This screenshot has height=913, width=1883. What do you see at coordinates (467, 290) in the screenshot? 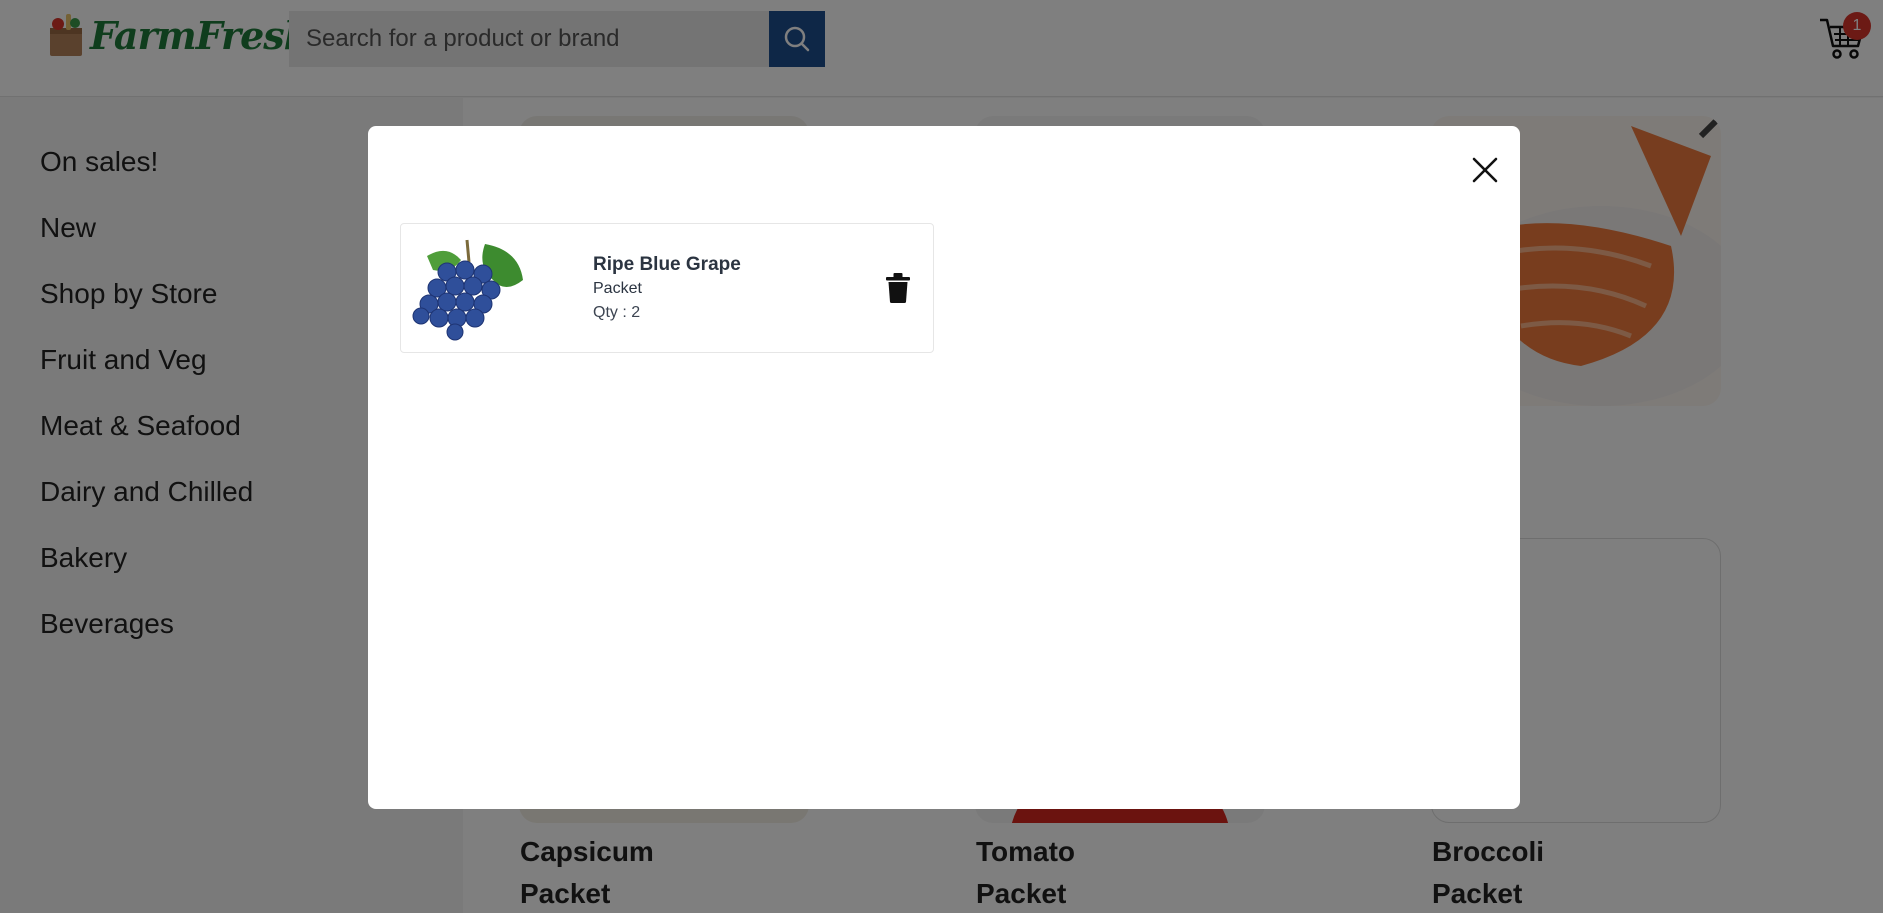
I see `grape-product-image` at bounding box center [467, 290].